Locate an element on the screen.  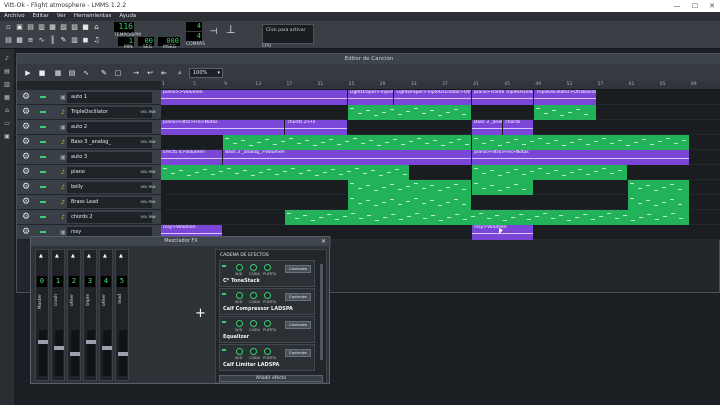
stop-icon: ■ is located at coordinates (42, 73).